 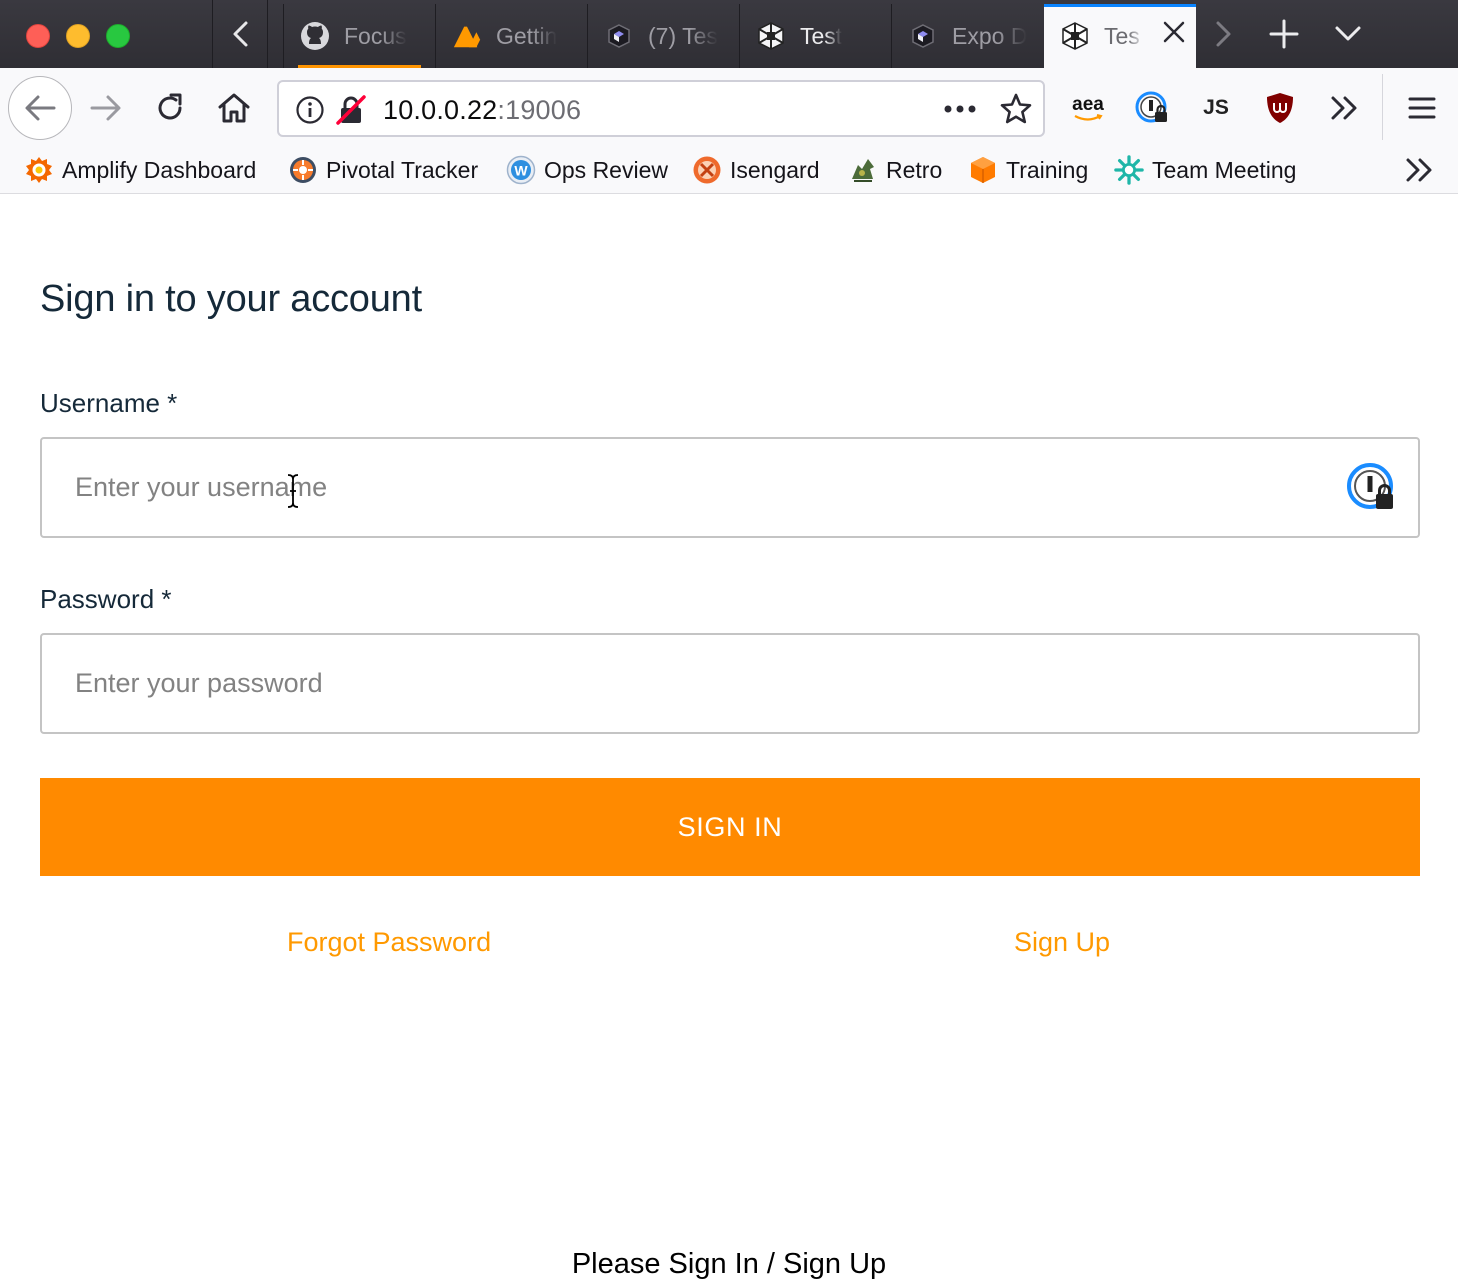 I want to click on tab-label: Gettin, so click(x=527, y=35).